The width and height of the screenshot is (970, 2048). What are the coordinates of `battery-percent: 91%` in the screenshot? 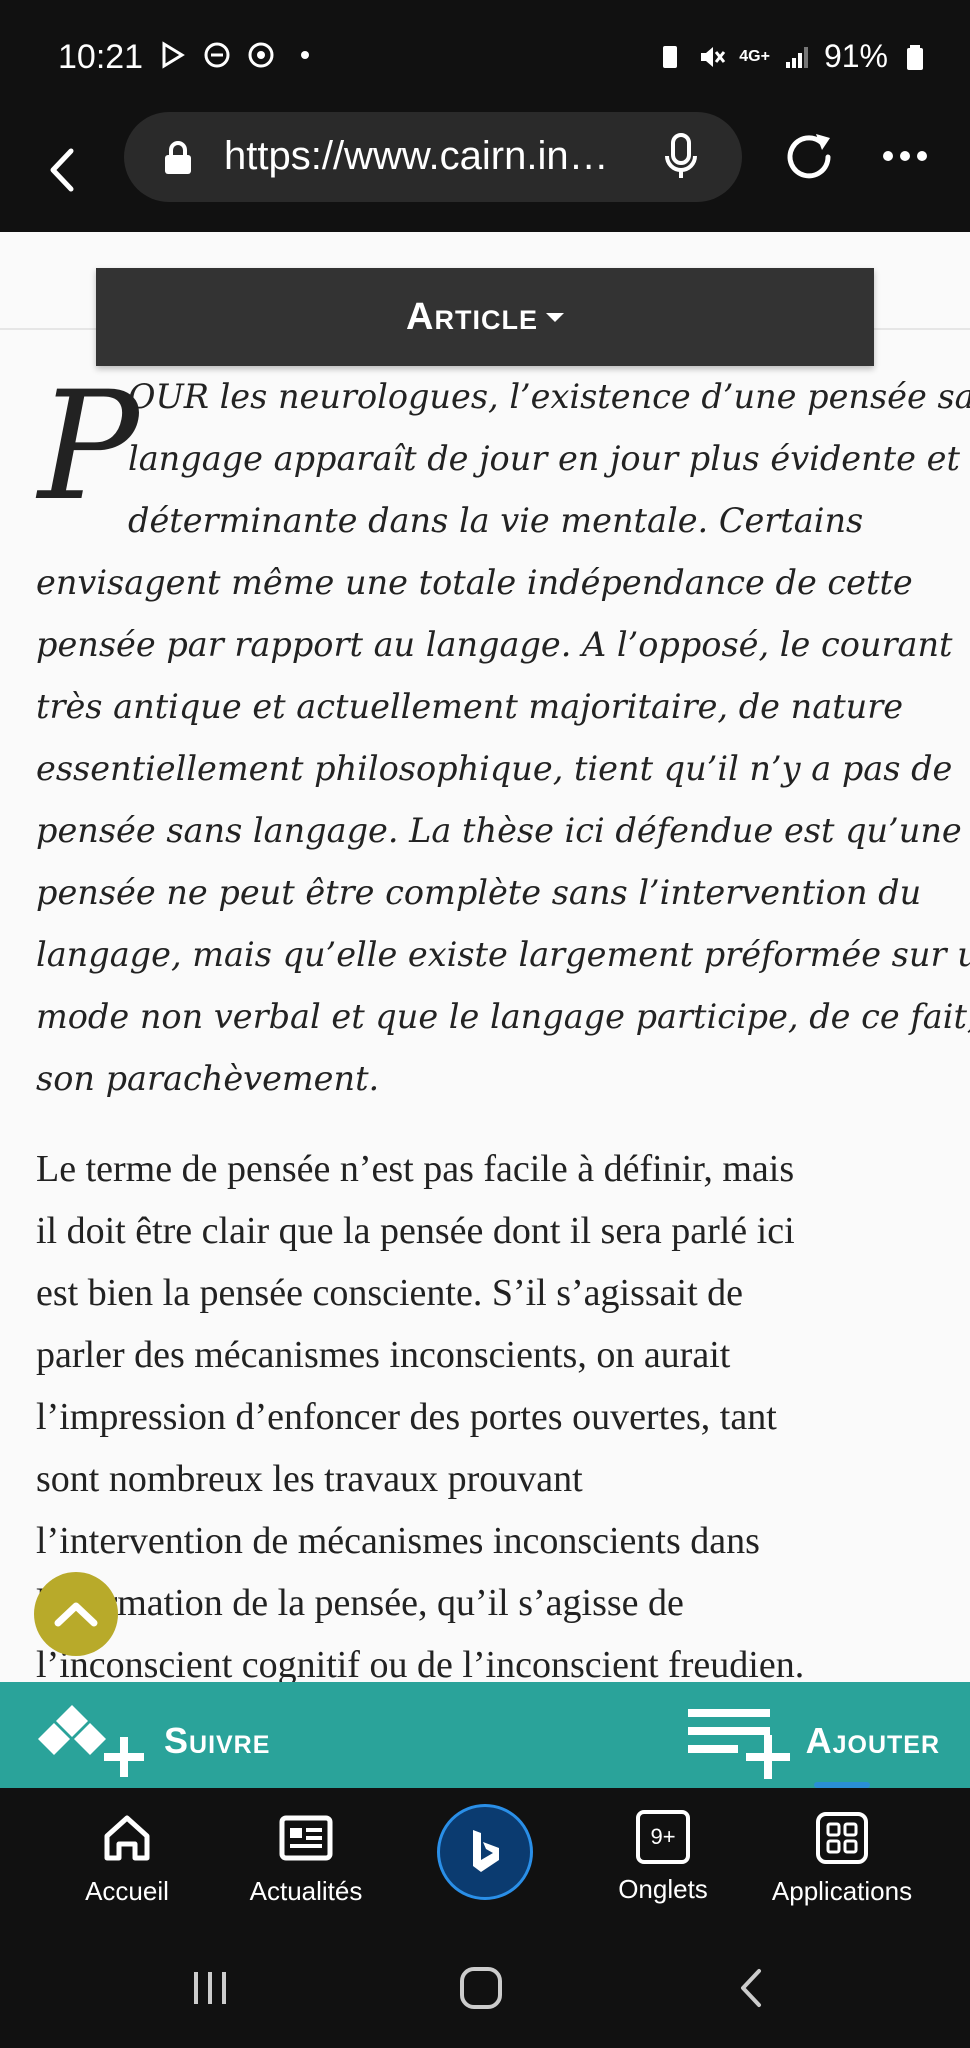 It's located at (855, 56).